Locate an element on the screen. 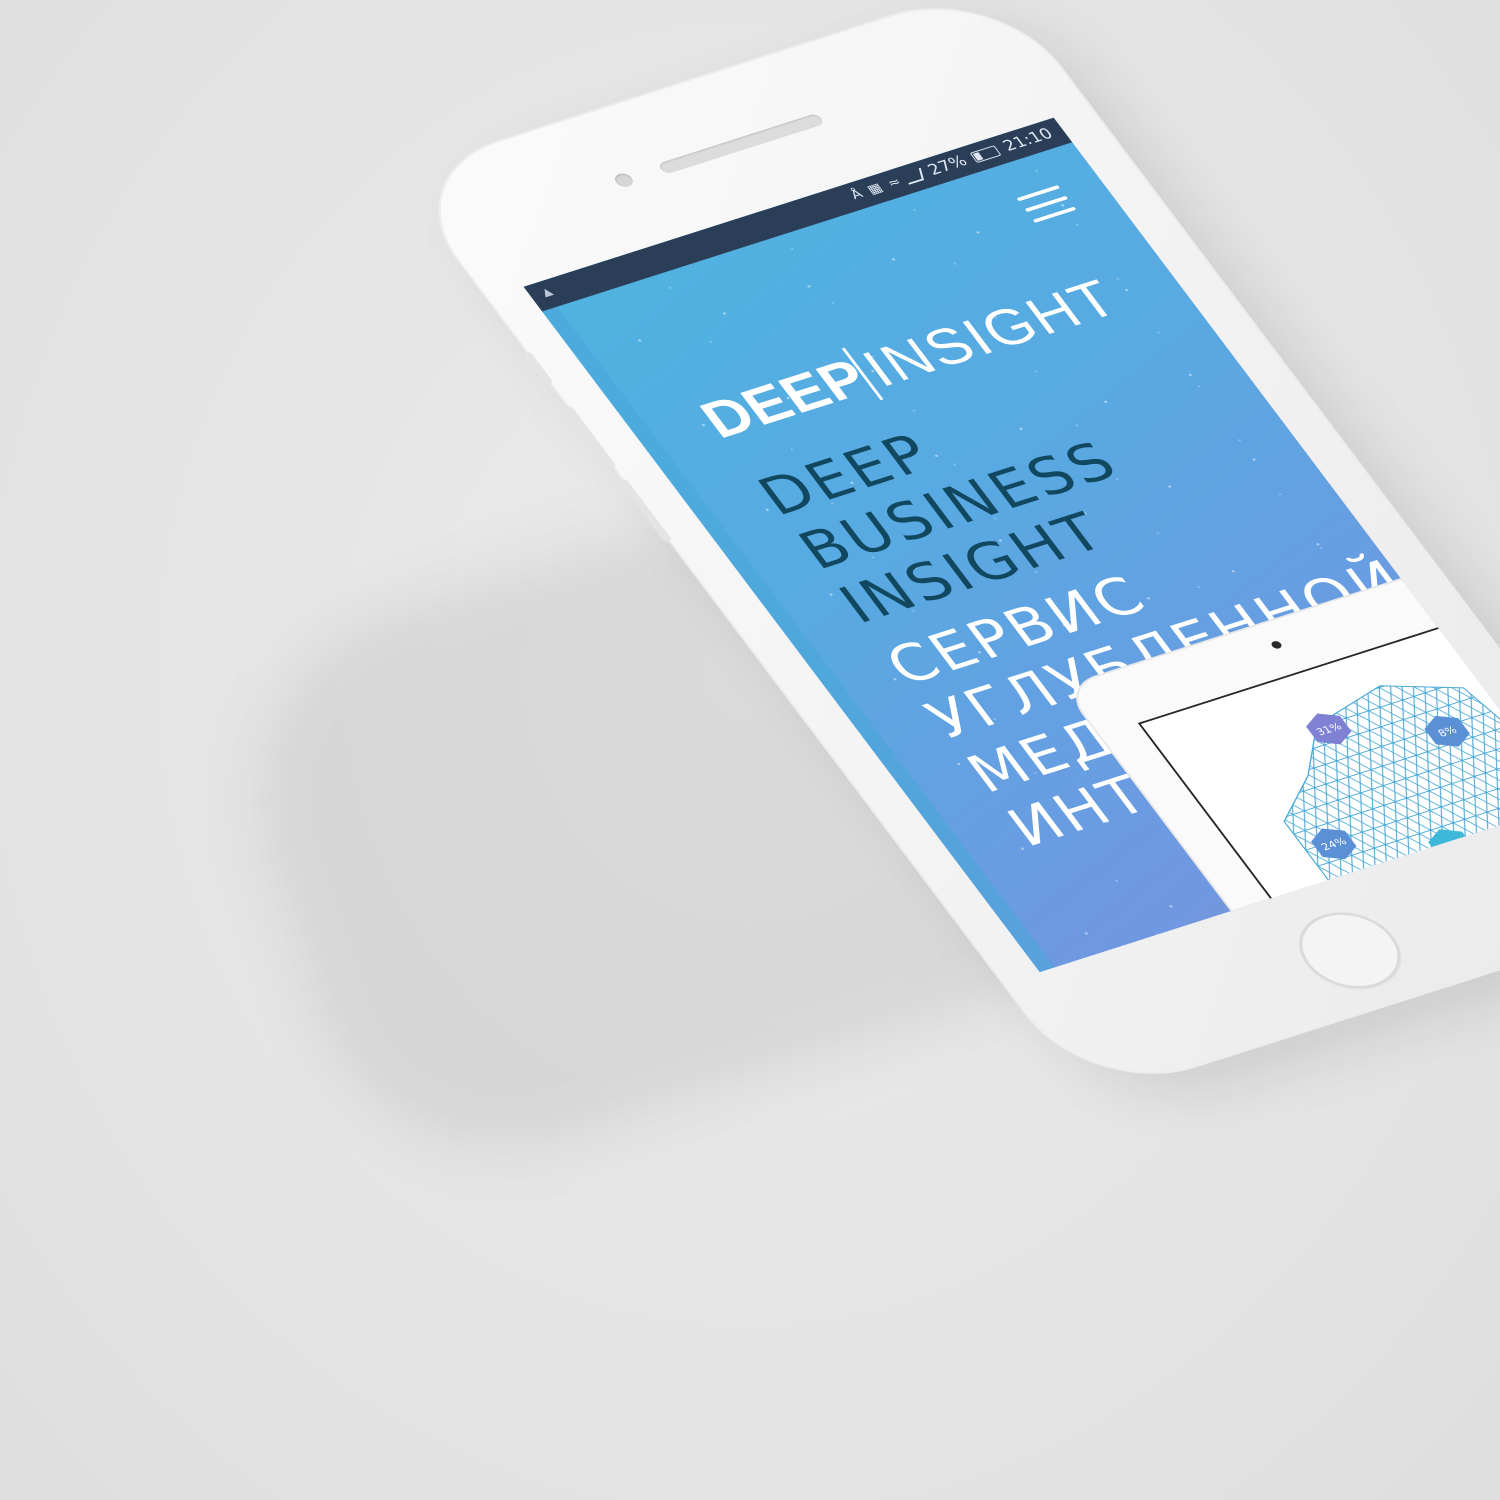 This screenshot has width=1500, height=1500. volume-down-button is located at coordinates (645, 510).